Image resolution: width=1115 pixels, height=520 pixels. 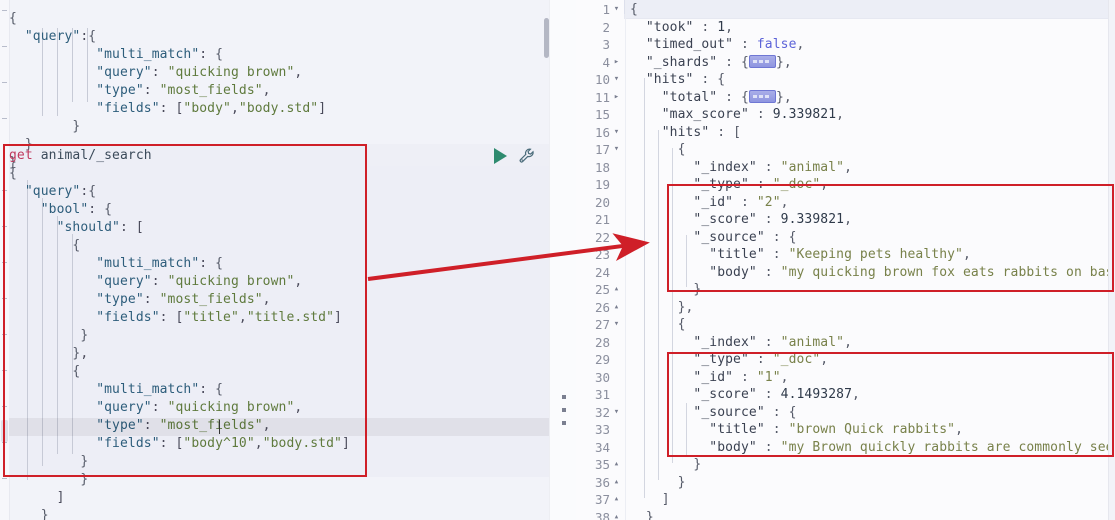 What do you see at coordinates (602, 114) in the screenshot?
I see `line-number: 15` at bounding box center [602, 114].